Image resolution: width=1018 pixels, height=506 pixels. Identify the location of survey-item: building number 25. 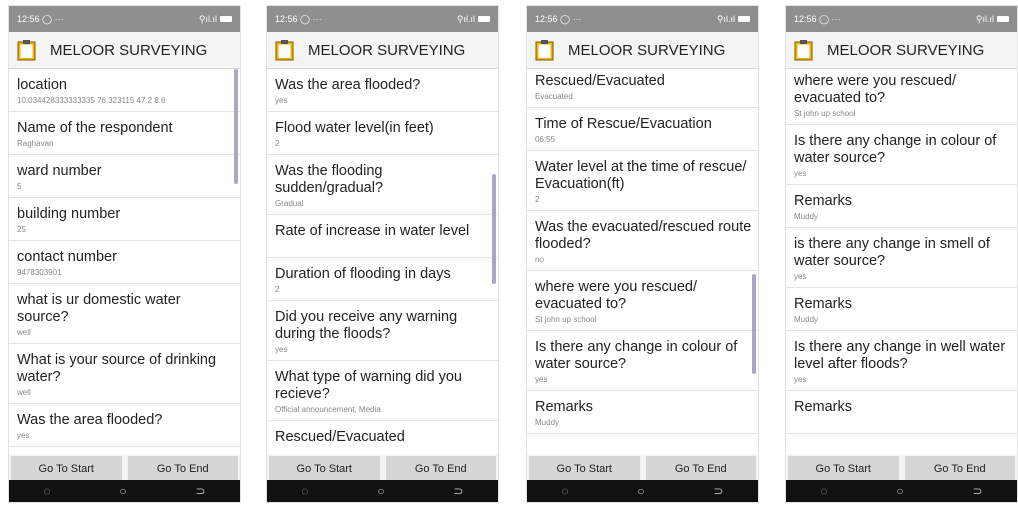
(124, 219).